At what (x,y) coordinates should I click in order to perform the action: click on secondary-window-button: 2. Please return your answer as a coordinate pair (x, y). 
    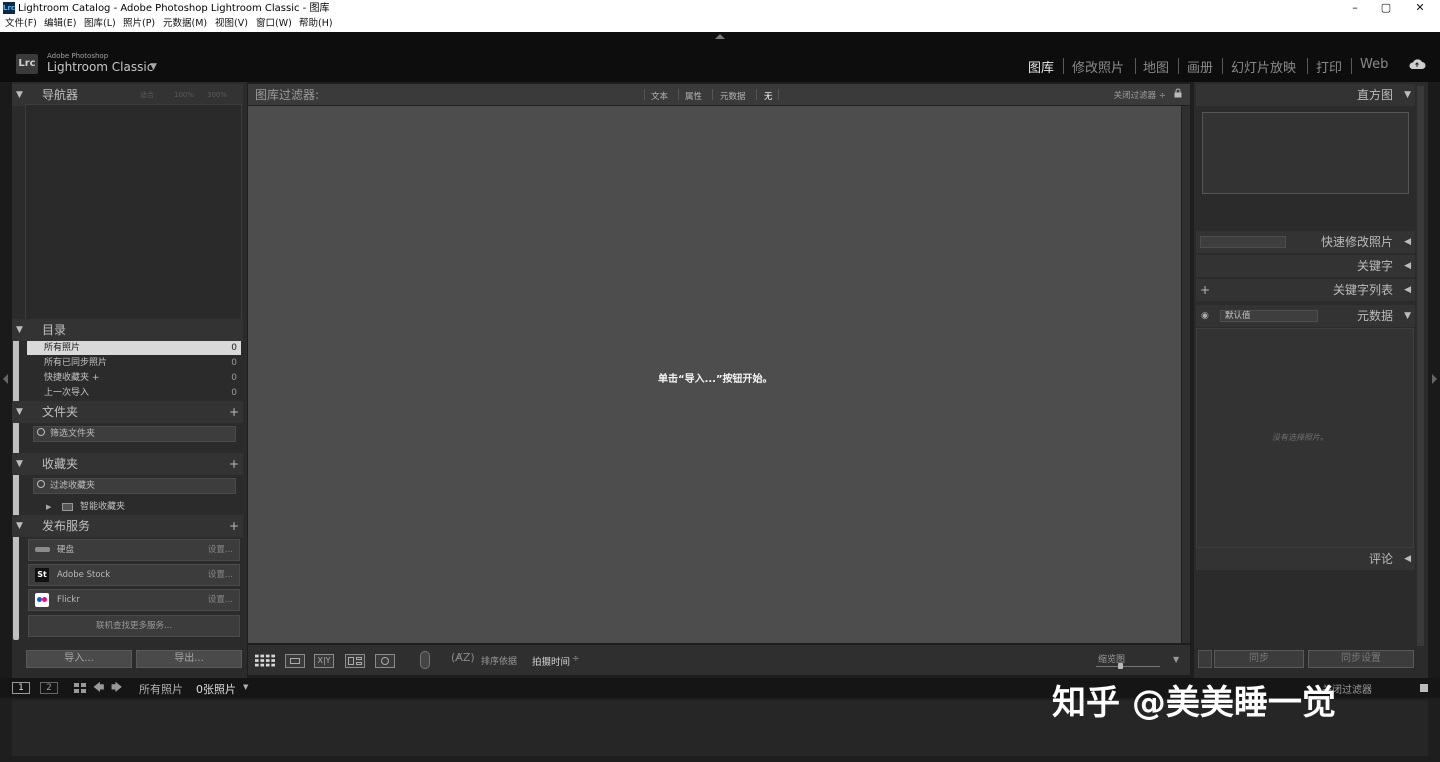
    Looking at the image, I should click on (49, 688).